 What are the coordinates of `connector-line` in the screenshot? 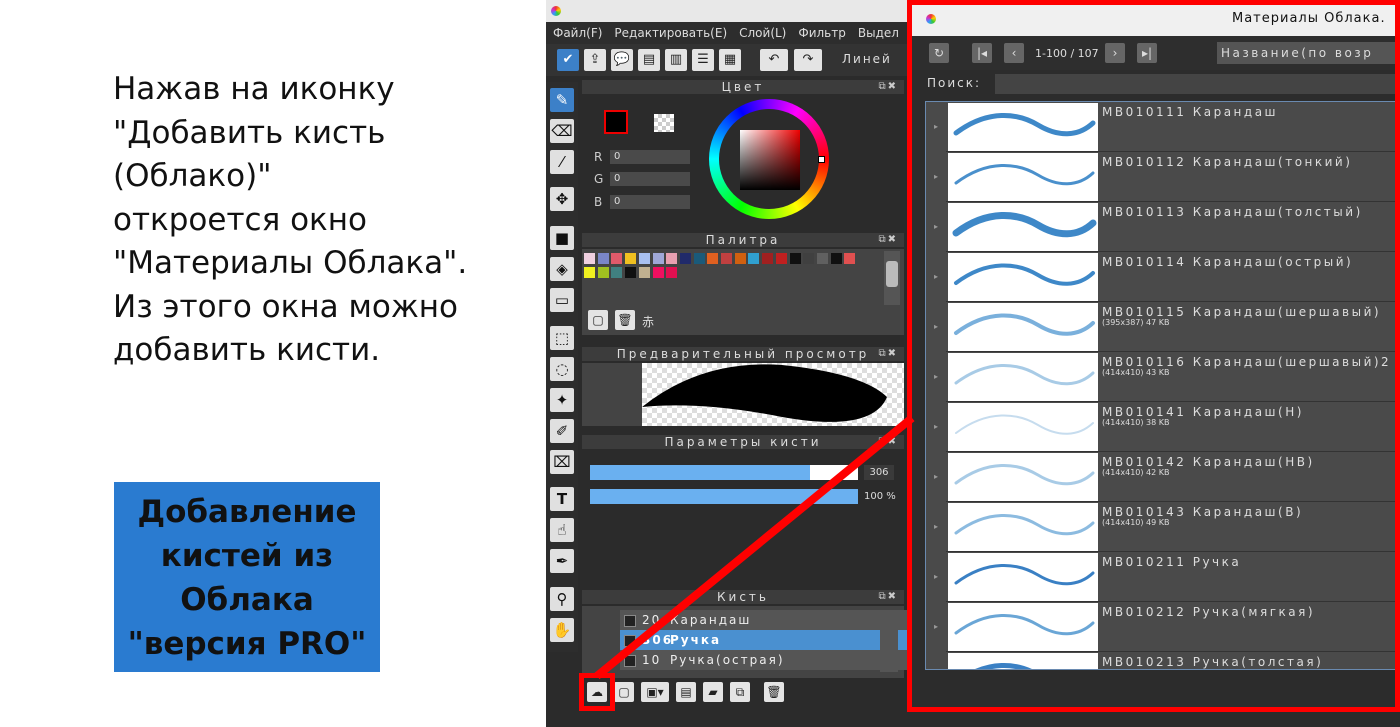 It's located at (754, 547).